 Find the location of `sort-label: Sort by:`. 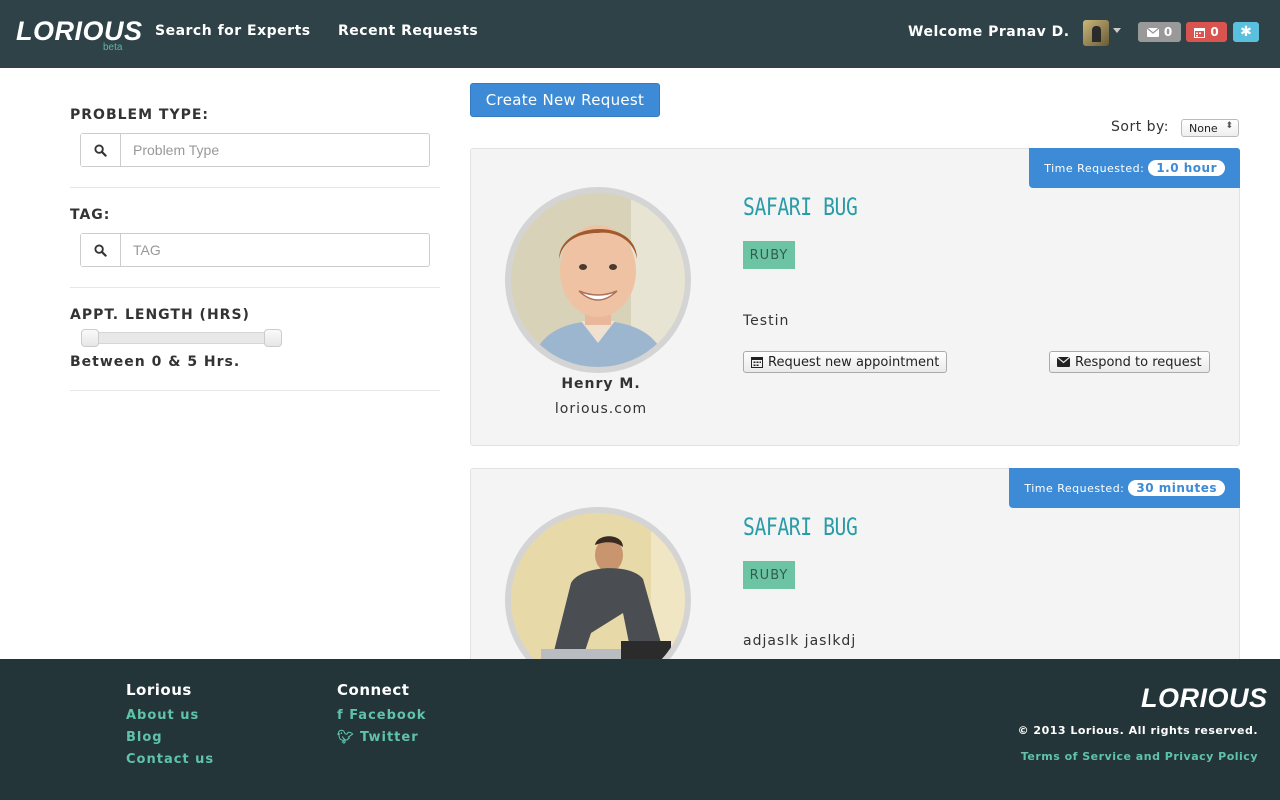

sort-label: Sort by: is located at coordinates (1140, 127).